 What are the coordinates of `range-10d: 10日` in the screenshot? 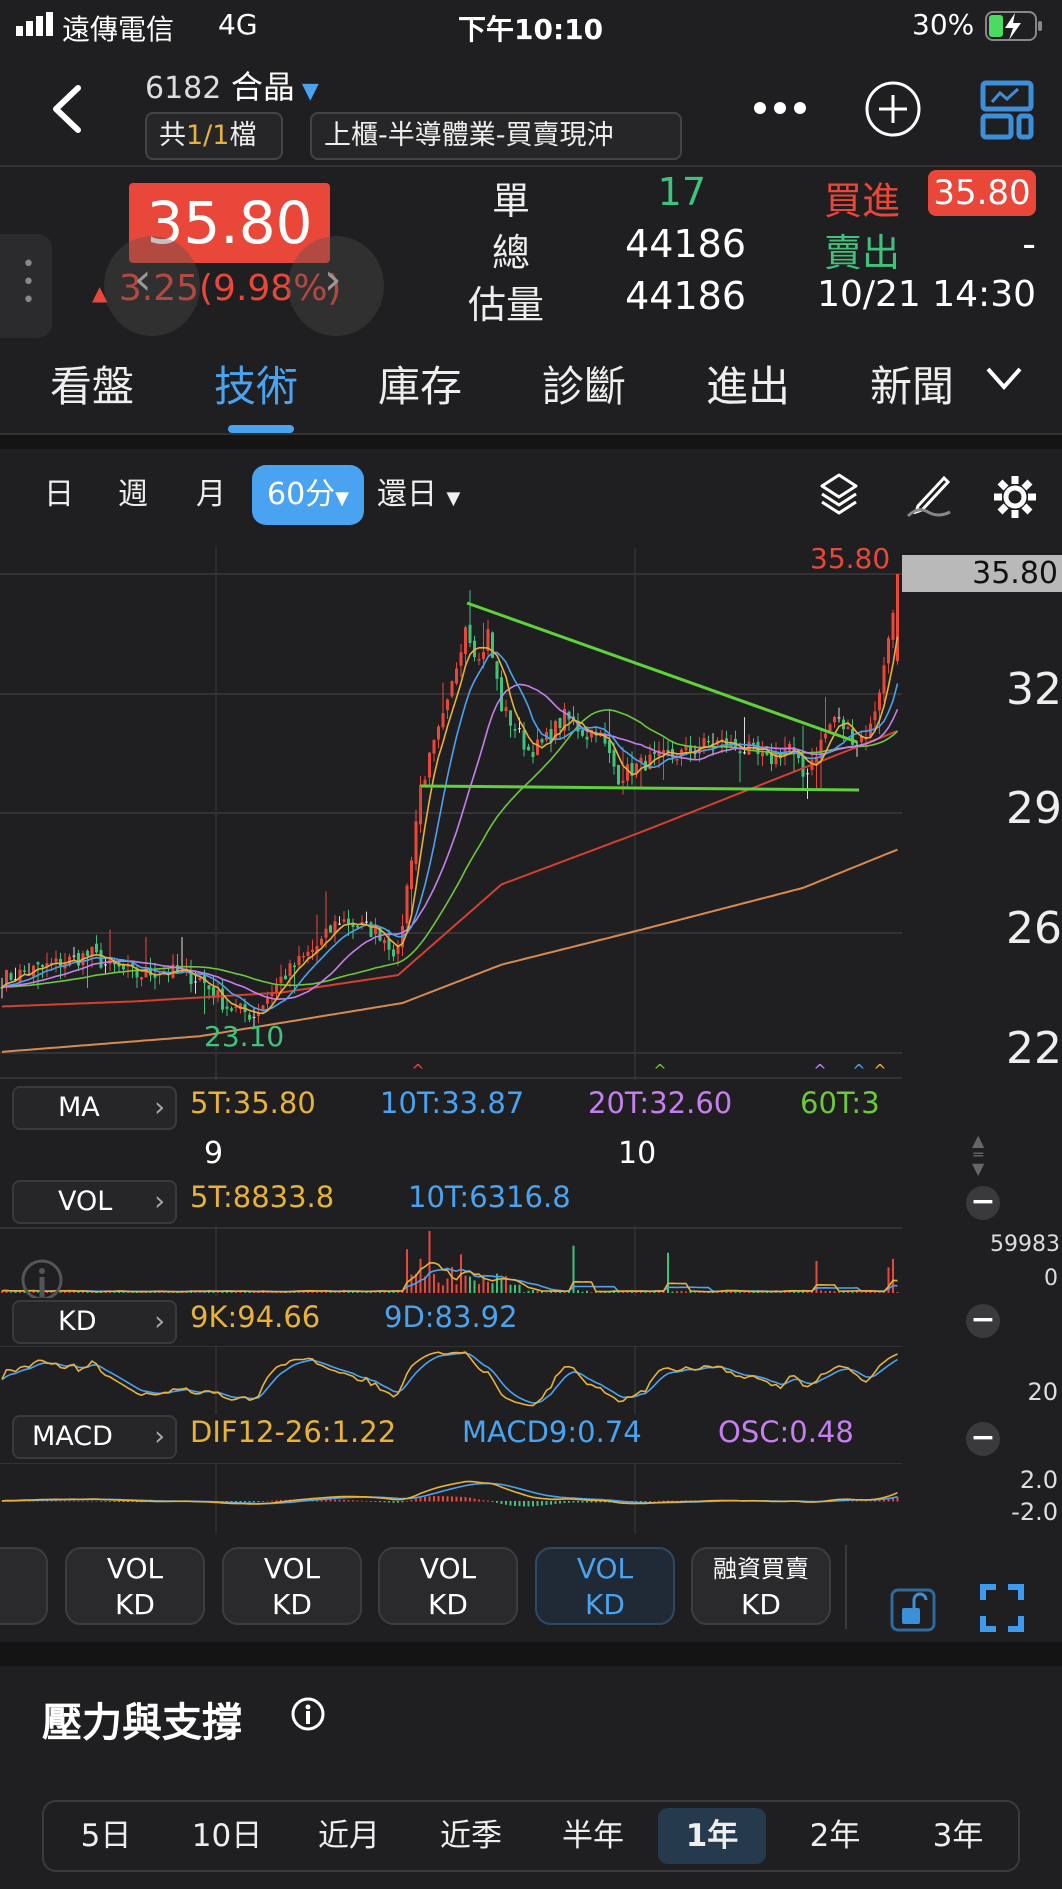 It's located at (227, 1836).